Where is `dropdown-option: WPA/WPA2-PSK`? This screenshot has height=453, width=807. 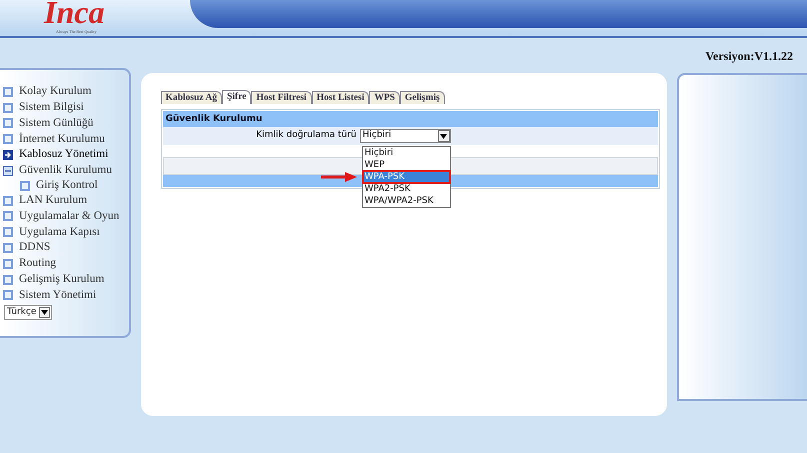
dropdown-option: WPA/WPA2-PSK is located at coordinates (406, 201).